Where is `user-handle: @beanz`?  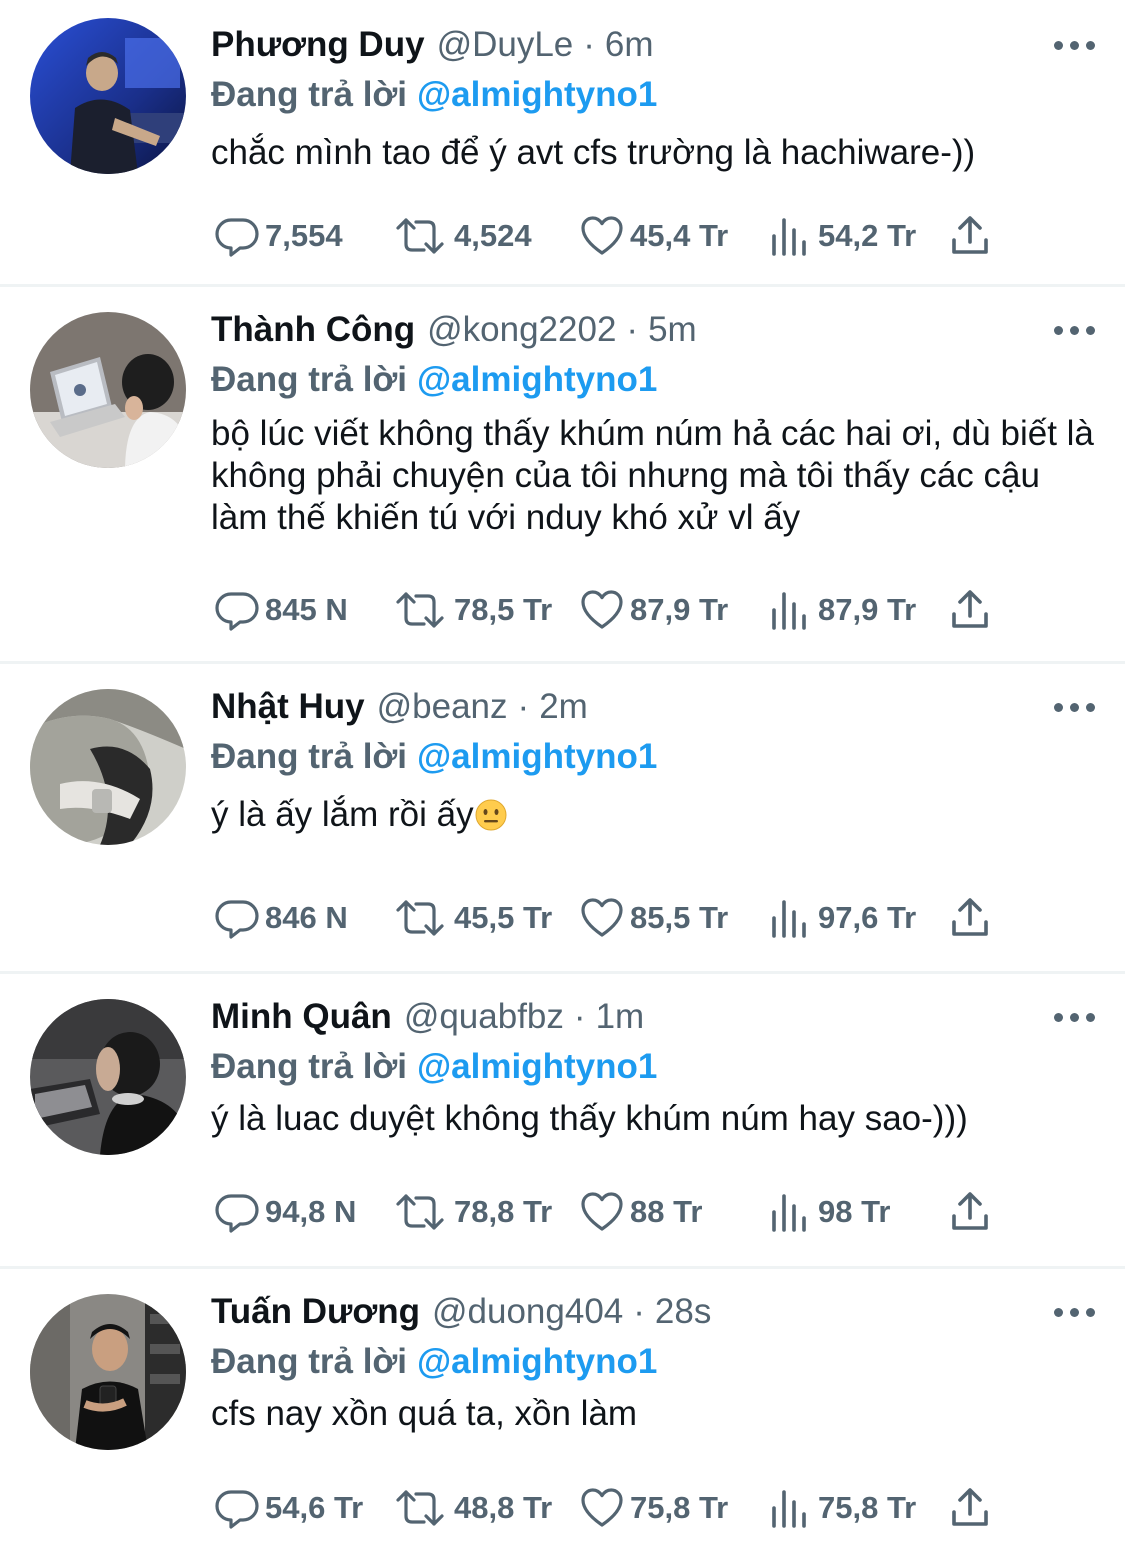
user-handle: @beanz is located at coordinates (442, 707).